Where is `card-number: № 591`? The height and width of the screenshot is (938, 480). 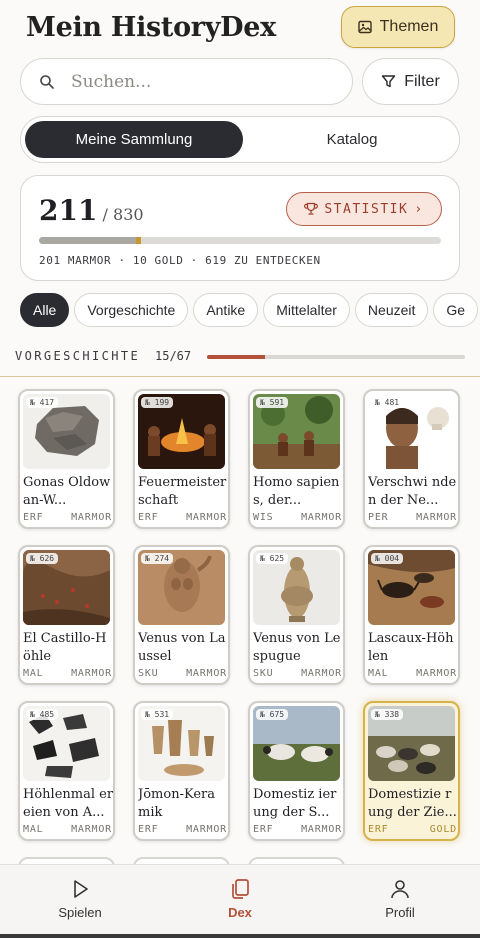 card-number: № 591 is located at coordinates (272, 402).